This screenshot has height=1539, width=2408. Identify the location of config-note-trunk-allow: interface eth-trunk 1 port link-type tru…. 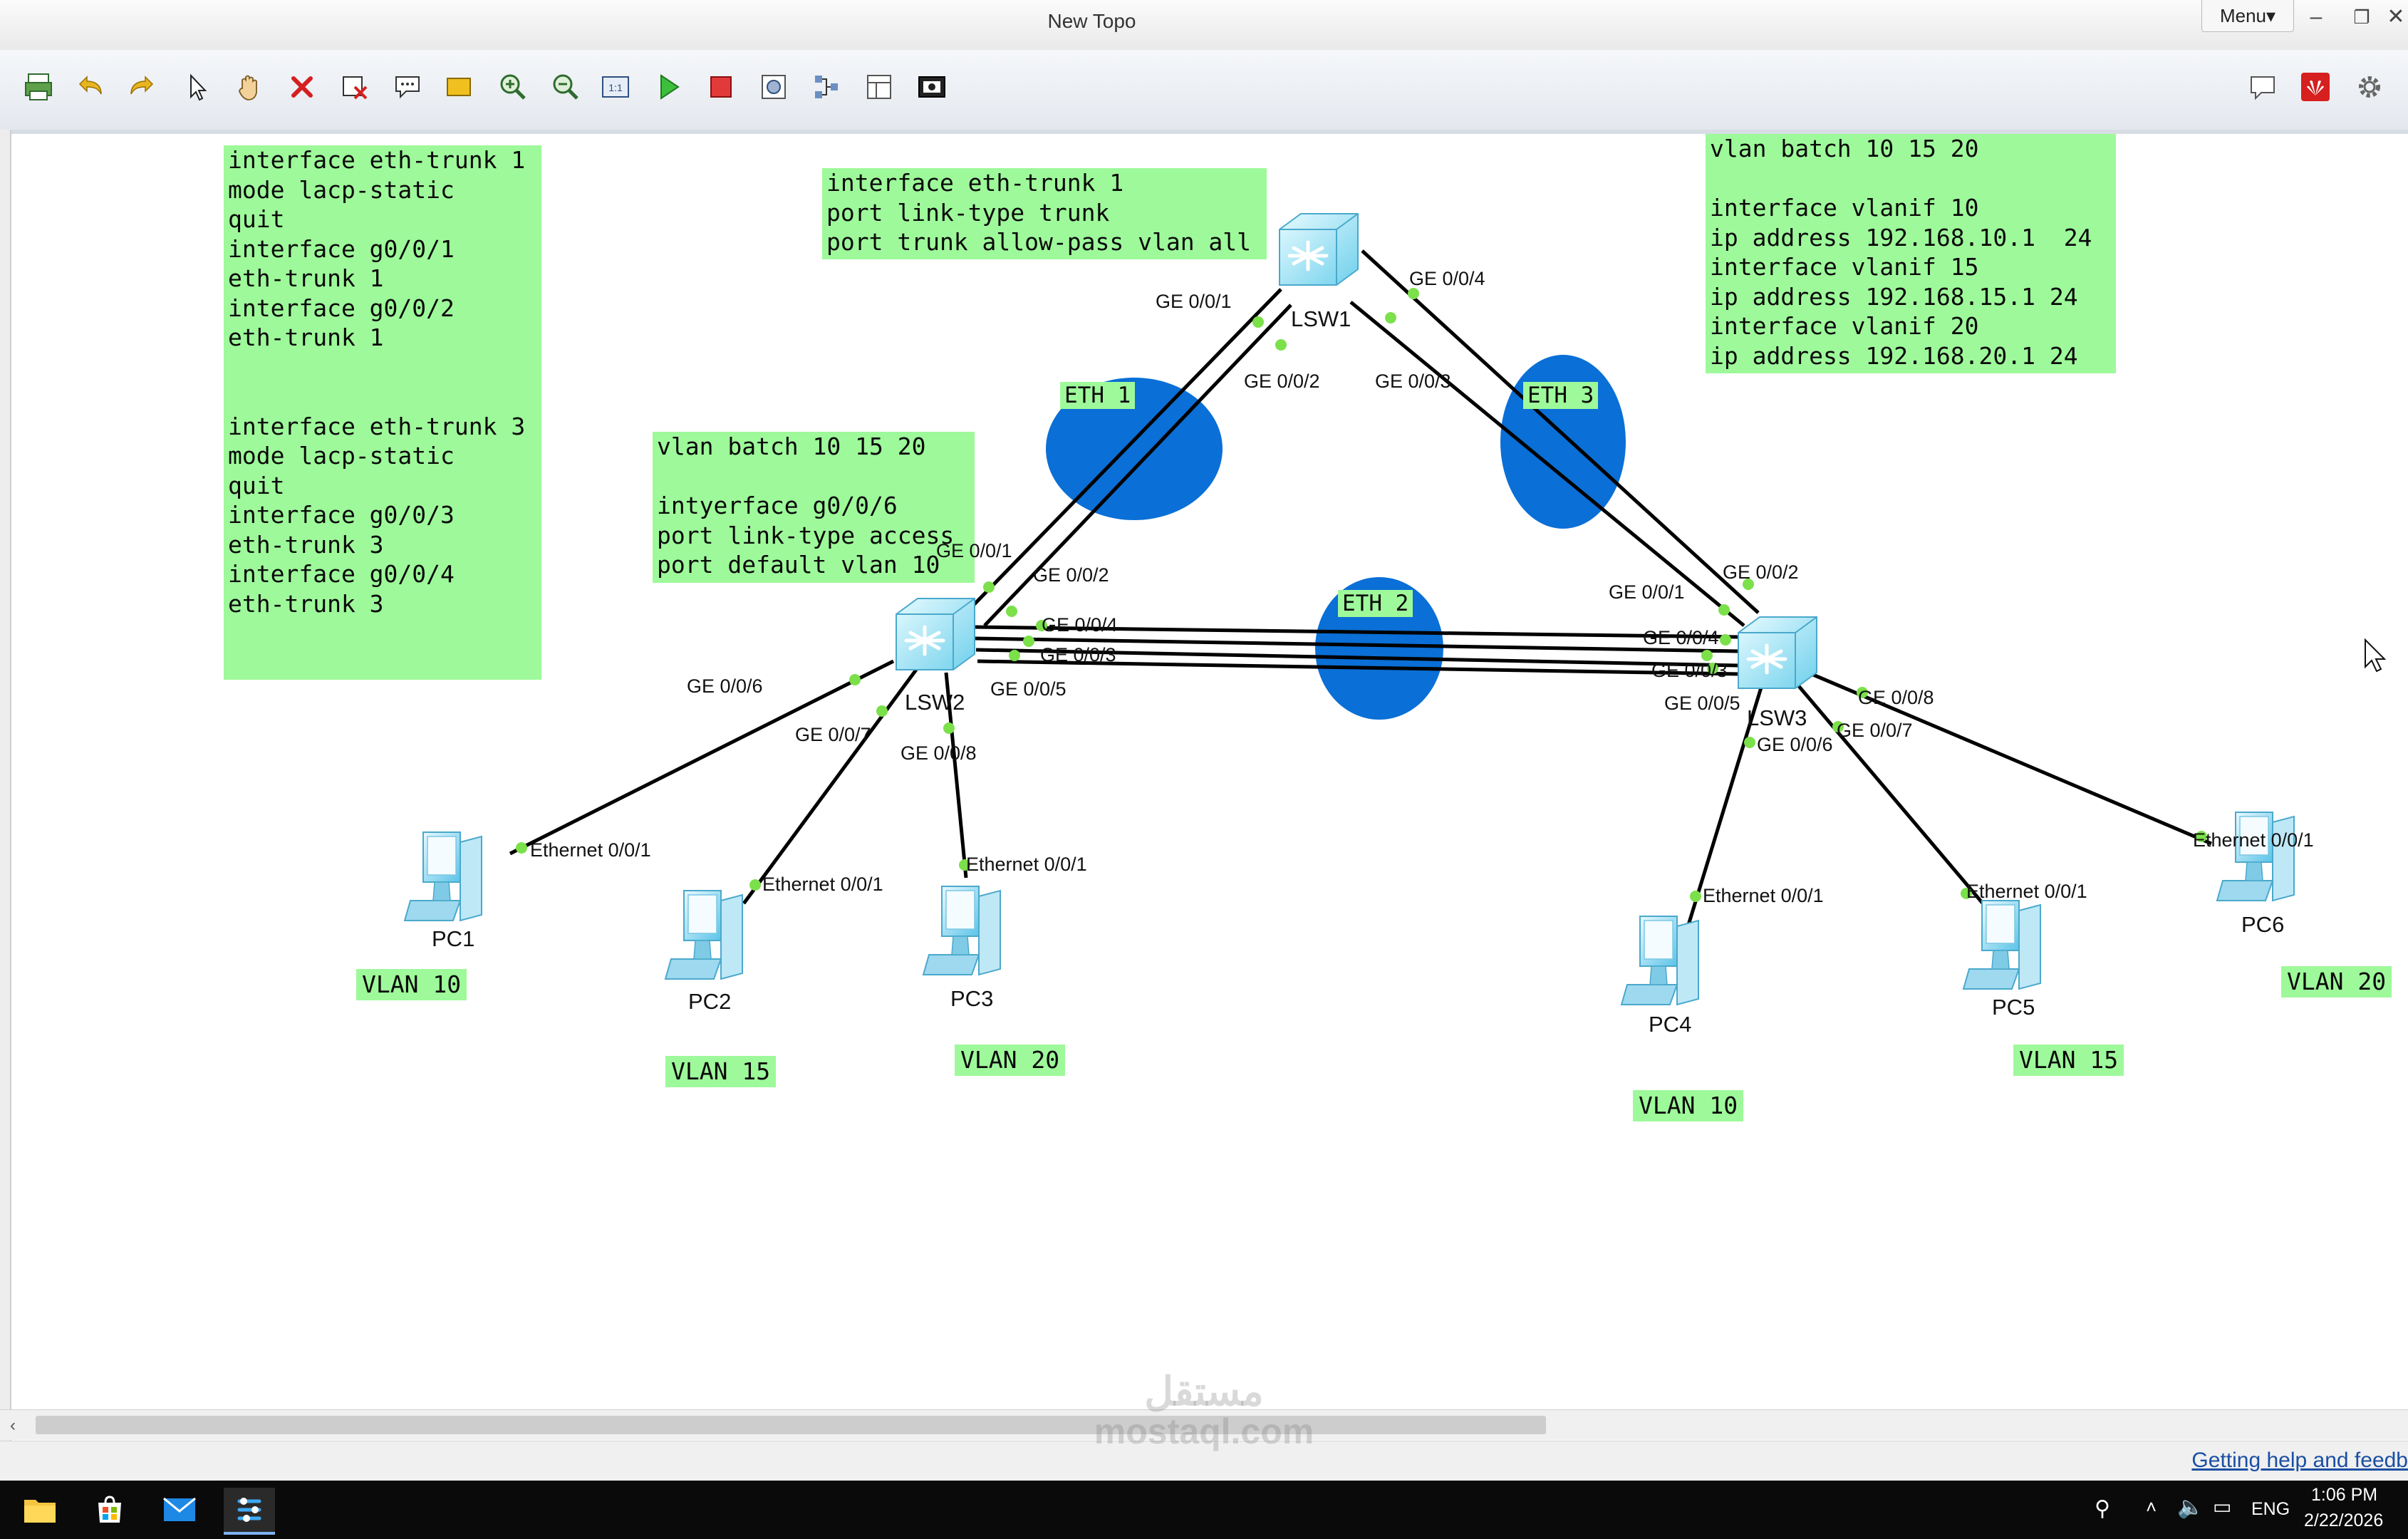
(1044, 213).